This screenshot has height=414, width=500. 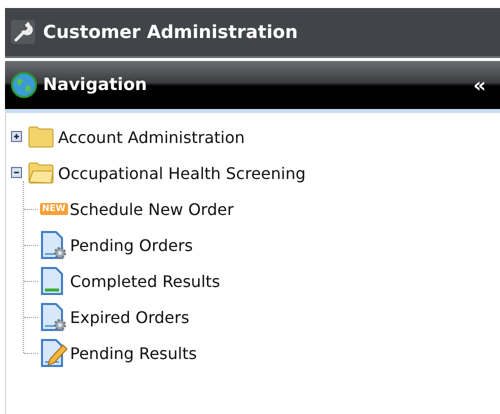 I want to click on folder-icon, so click(x=41, y=137).